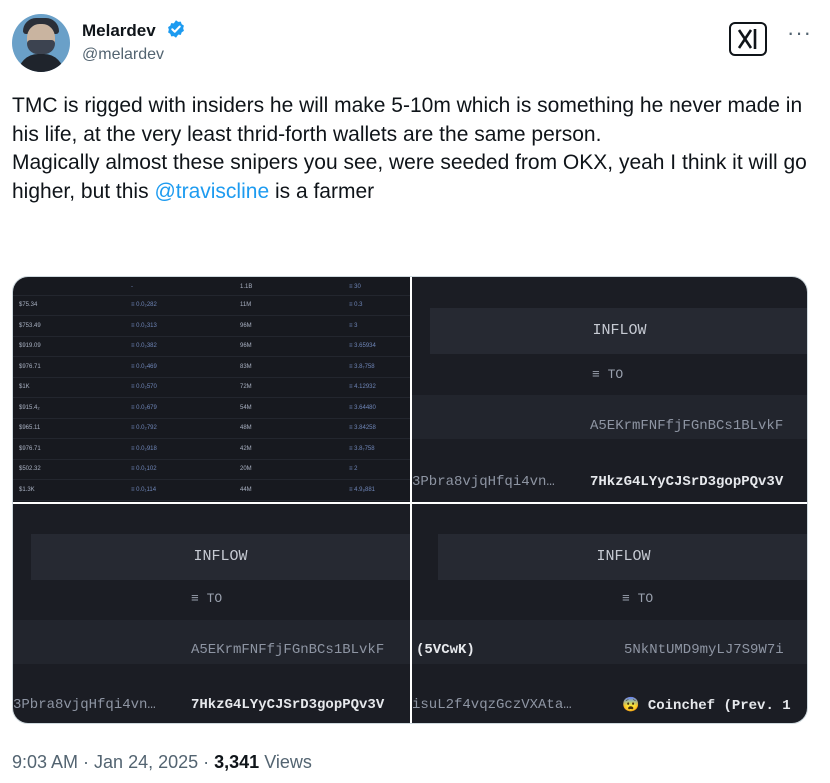  What do you see at coordinates (211, 428) in the screenshot?
I see `table-row: $965.11 ≡ 0.0₂792 48M ≡ 3.84258` at bounding box center [211, 428].